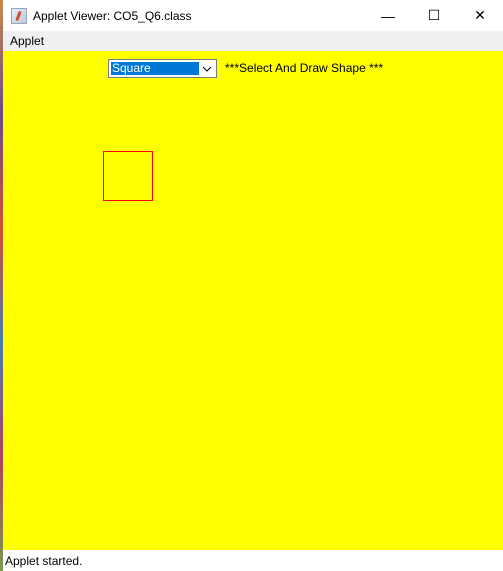 The width and height of the screenshot is (503, 571). Describe the element at coordinates (128, 176) in the screenshot. I see `drawn-square-shape` at that location.